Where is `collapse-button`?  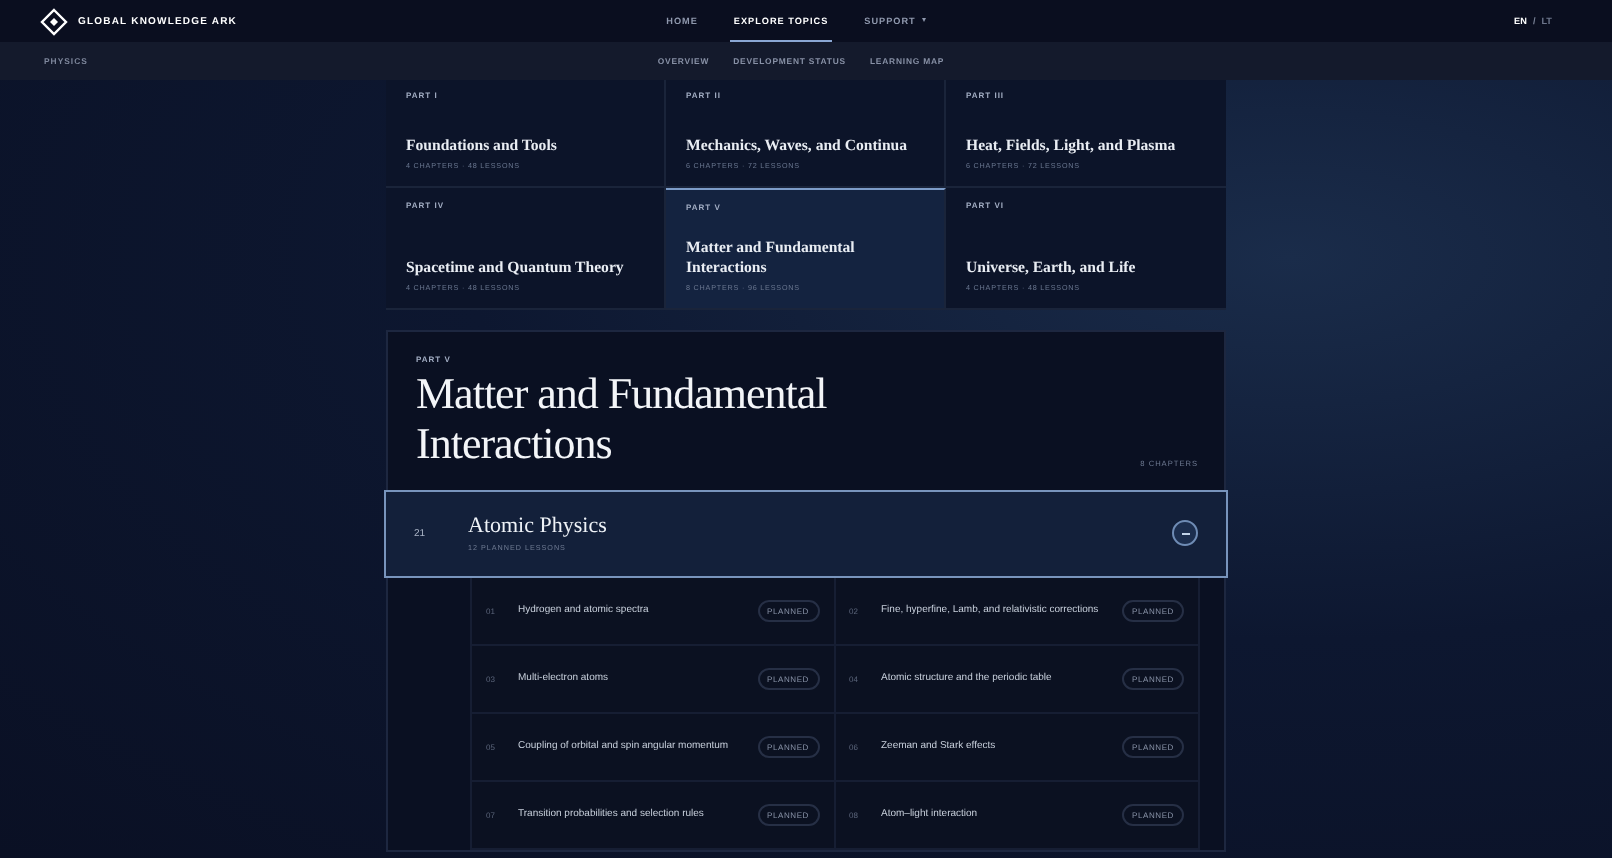
collapse-button is located at coordinates (1185, 533).